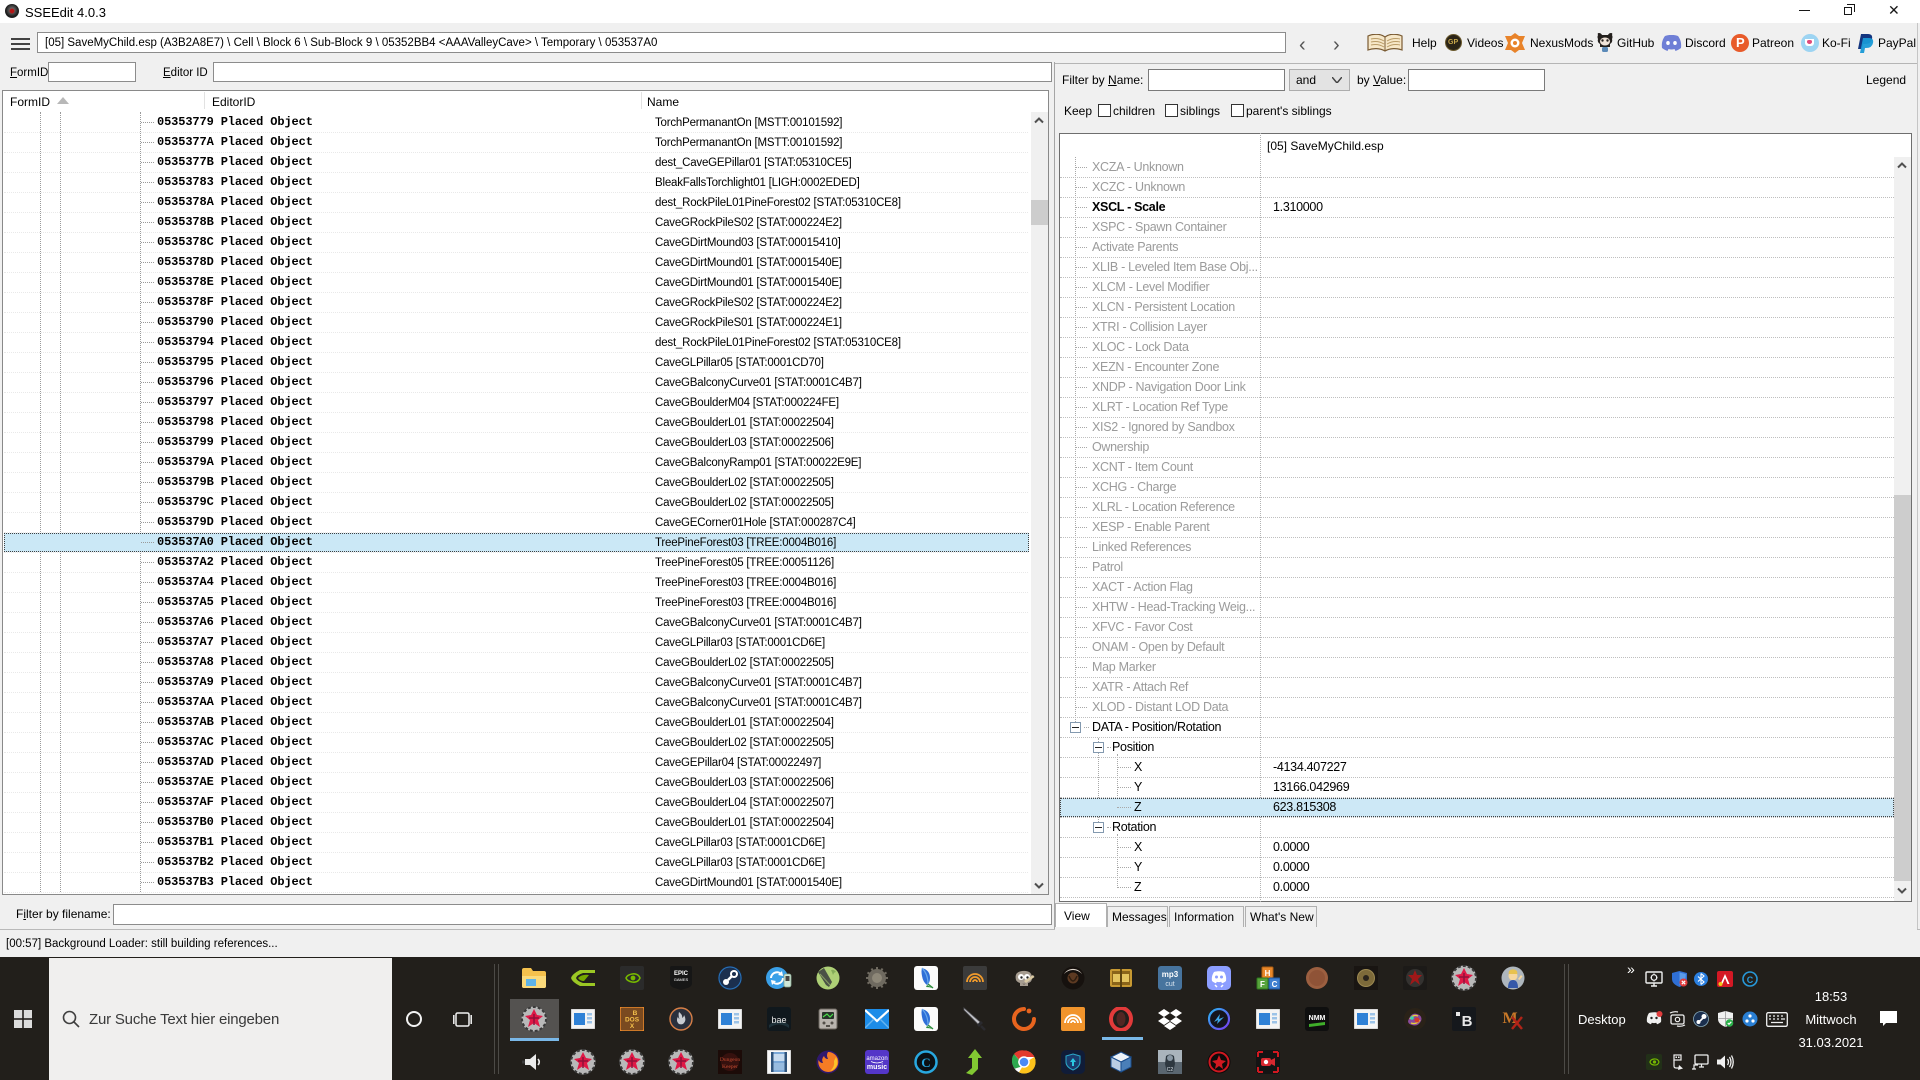 The height and width of the screenshot is (1080, 1920). Describe the element at coordinates (681, 979) in the screenshot. I see `svg-text: GAMES` at that location.